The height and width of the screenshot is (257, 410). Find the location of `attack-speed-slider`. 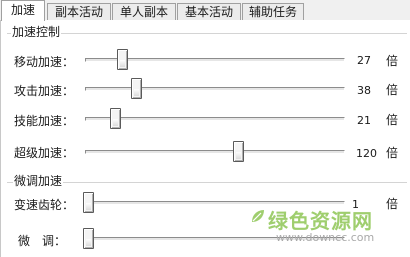

attack-speed-slider is located at coordinates (136, 88).